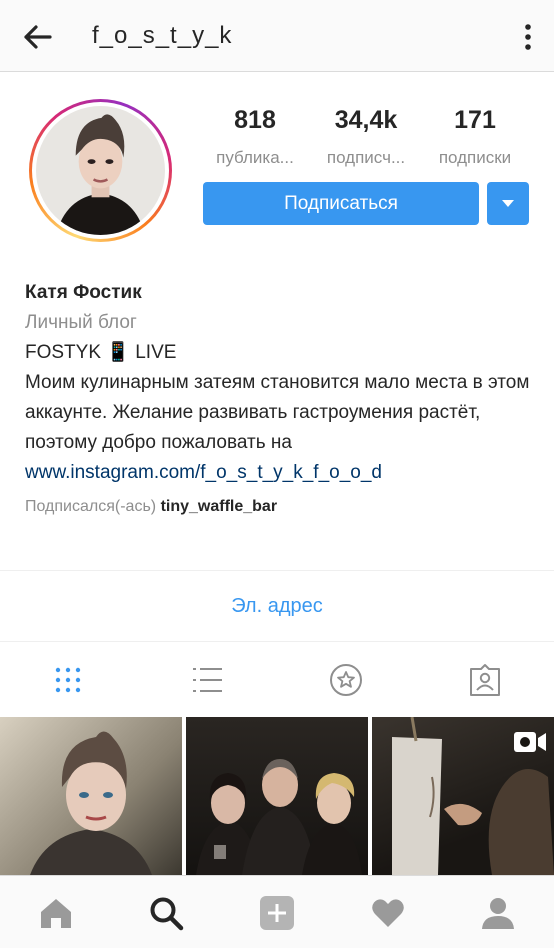 The width and height of the screenshot is (554, 948). I want to click on profile-username: f_o_s_t_y_k, so click(162, 35).